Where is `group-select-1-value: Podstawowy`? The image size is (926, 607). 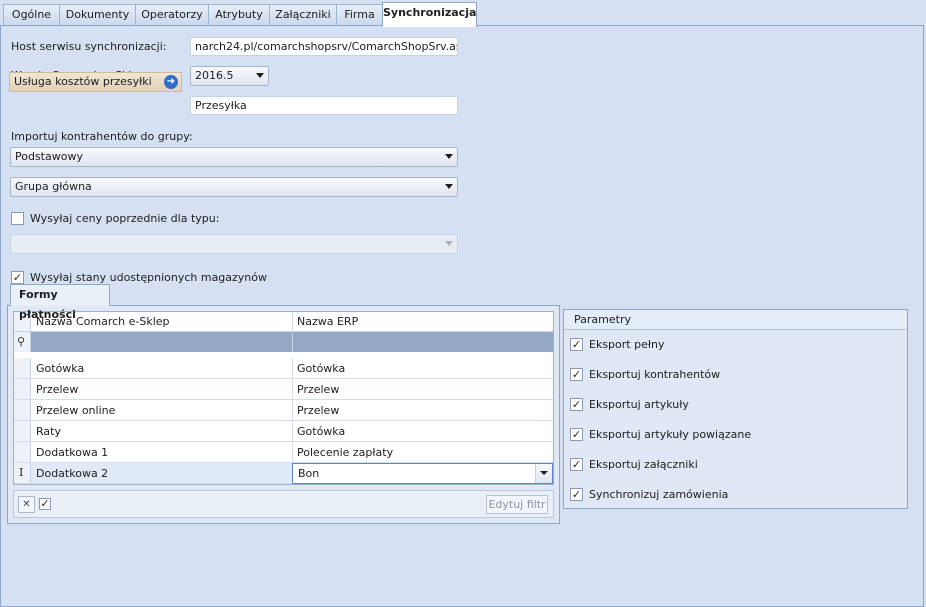 group-select-1-value: Podstawowy is located at coordinates (49, 156).